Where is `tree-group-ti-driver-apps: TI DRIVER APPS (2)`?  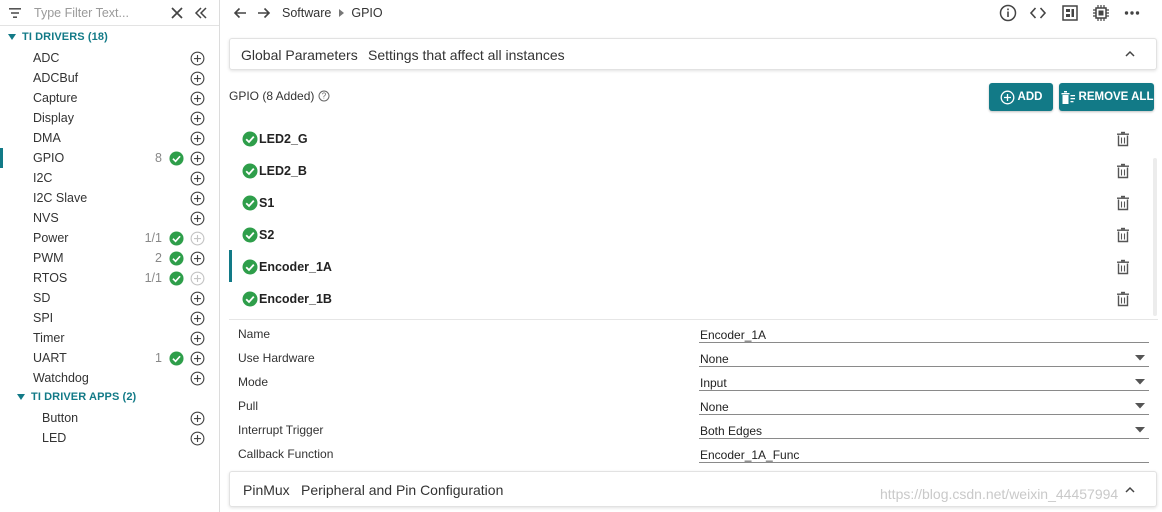 tree-group-ti-driver-apps: TI DRIVER APPS (2) is located at coordinates (76, 397).